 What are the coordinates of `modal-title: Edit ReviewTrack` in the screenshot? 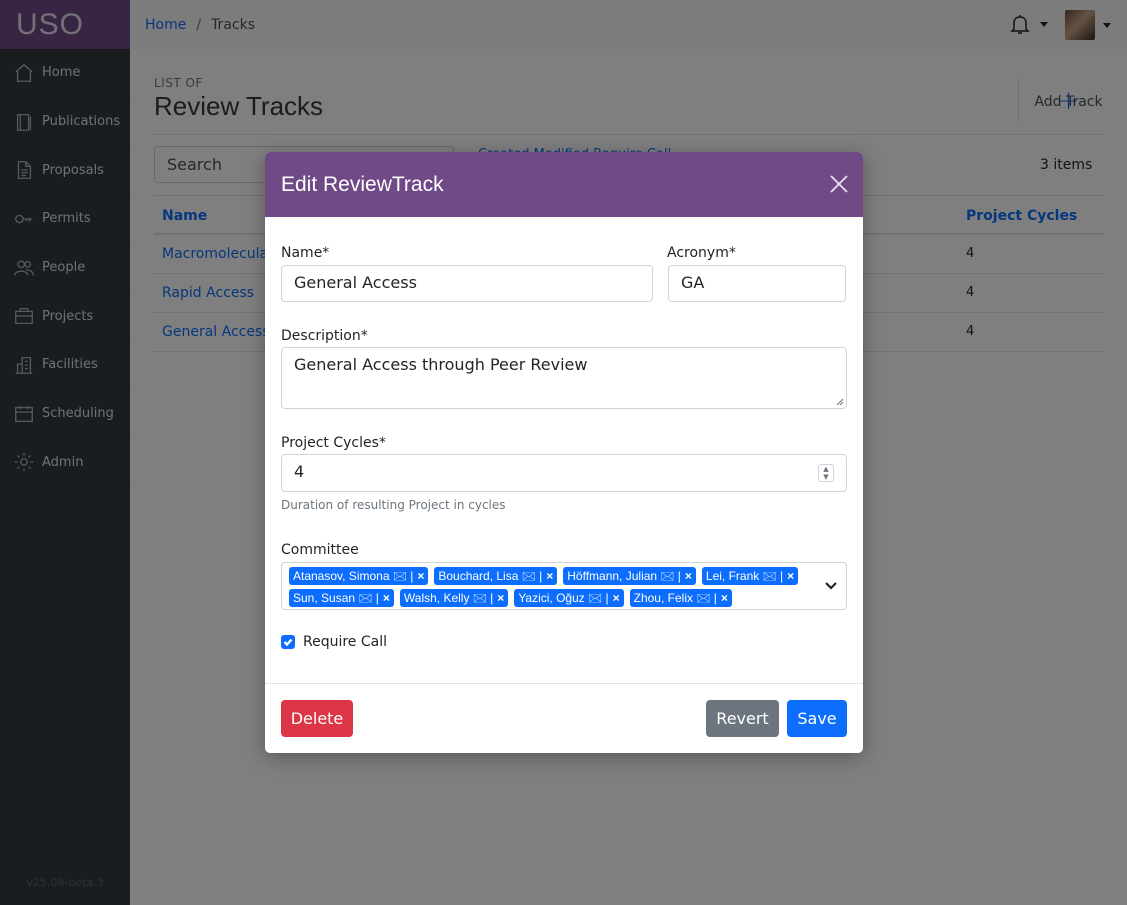 It's located at (362, 184).